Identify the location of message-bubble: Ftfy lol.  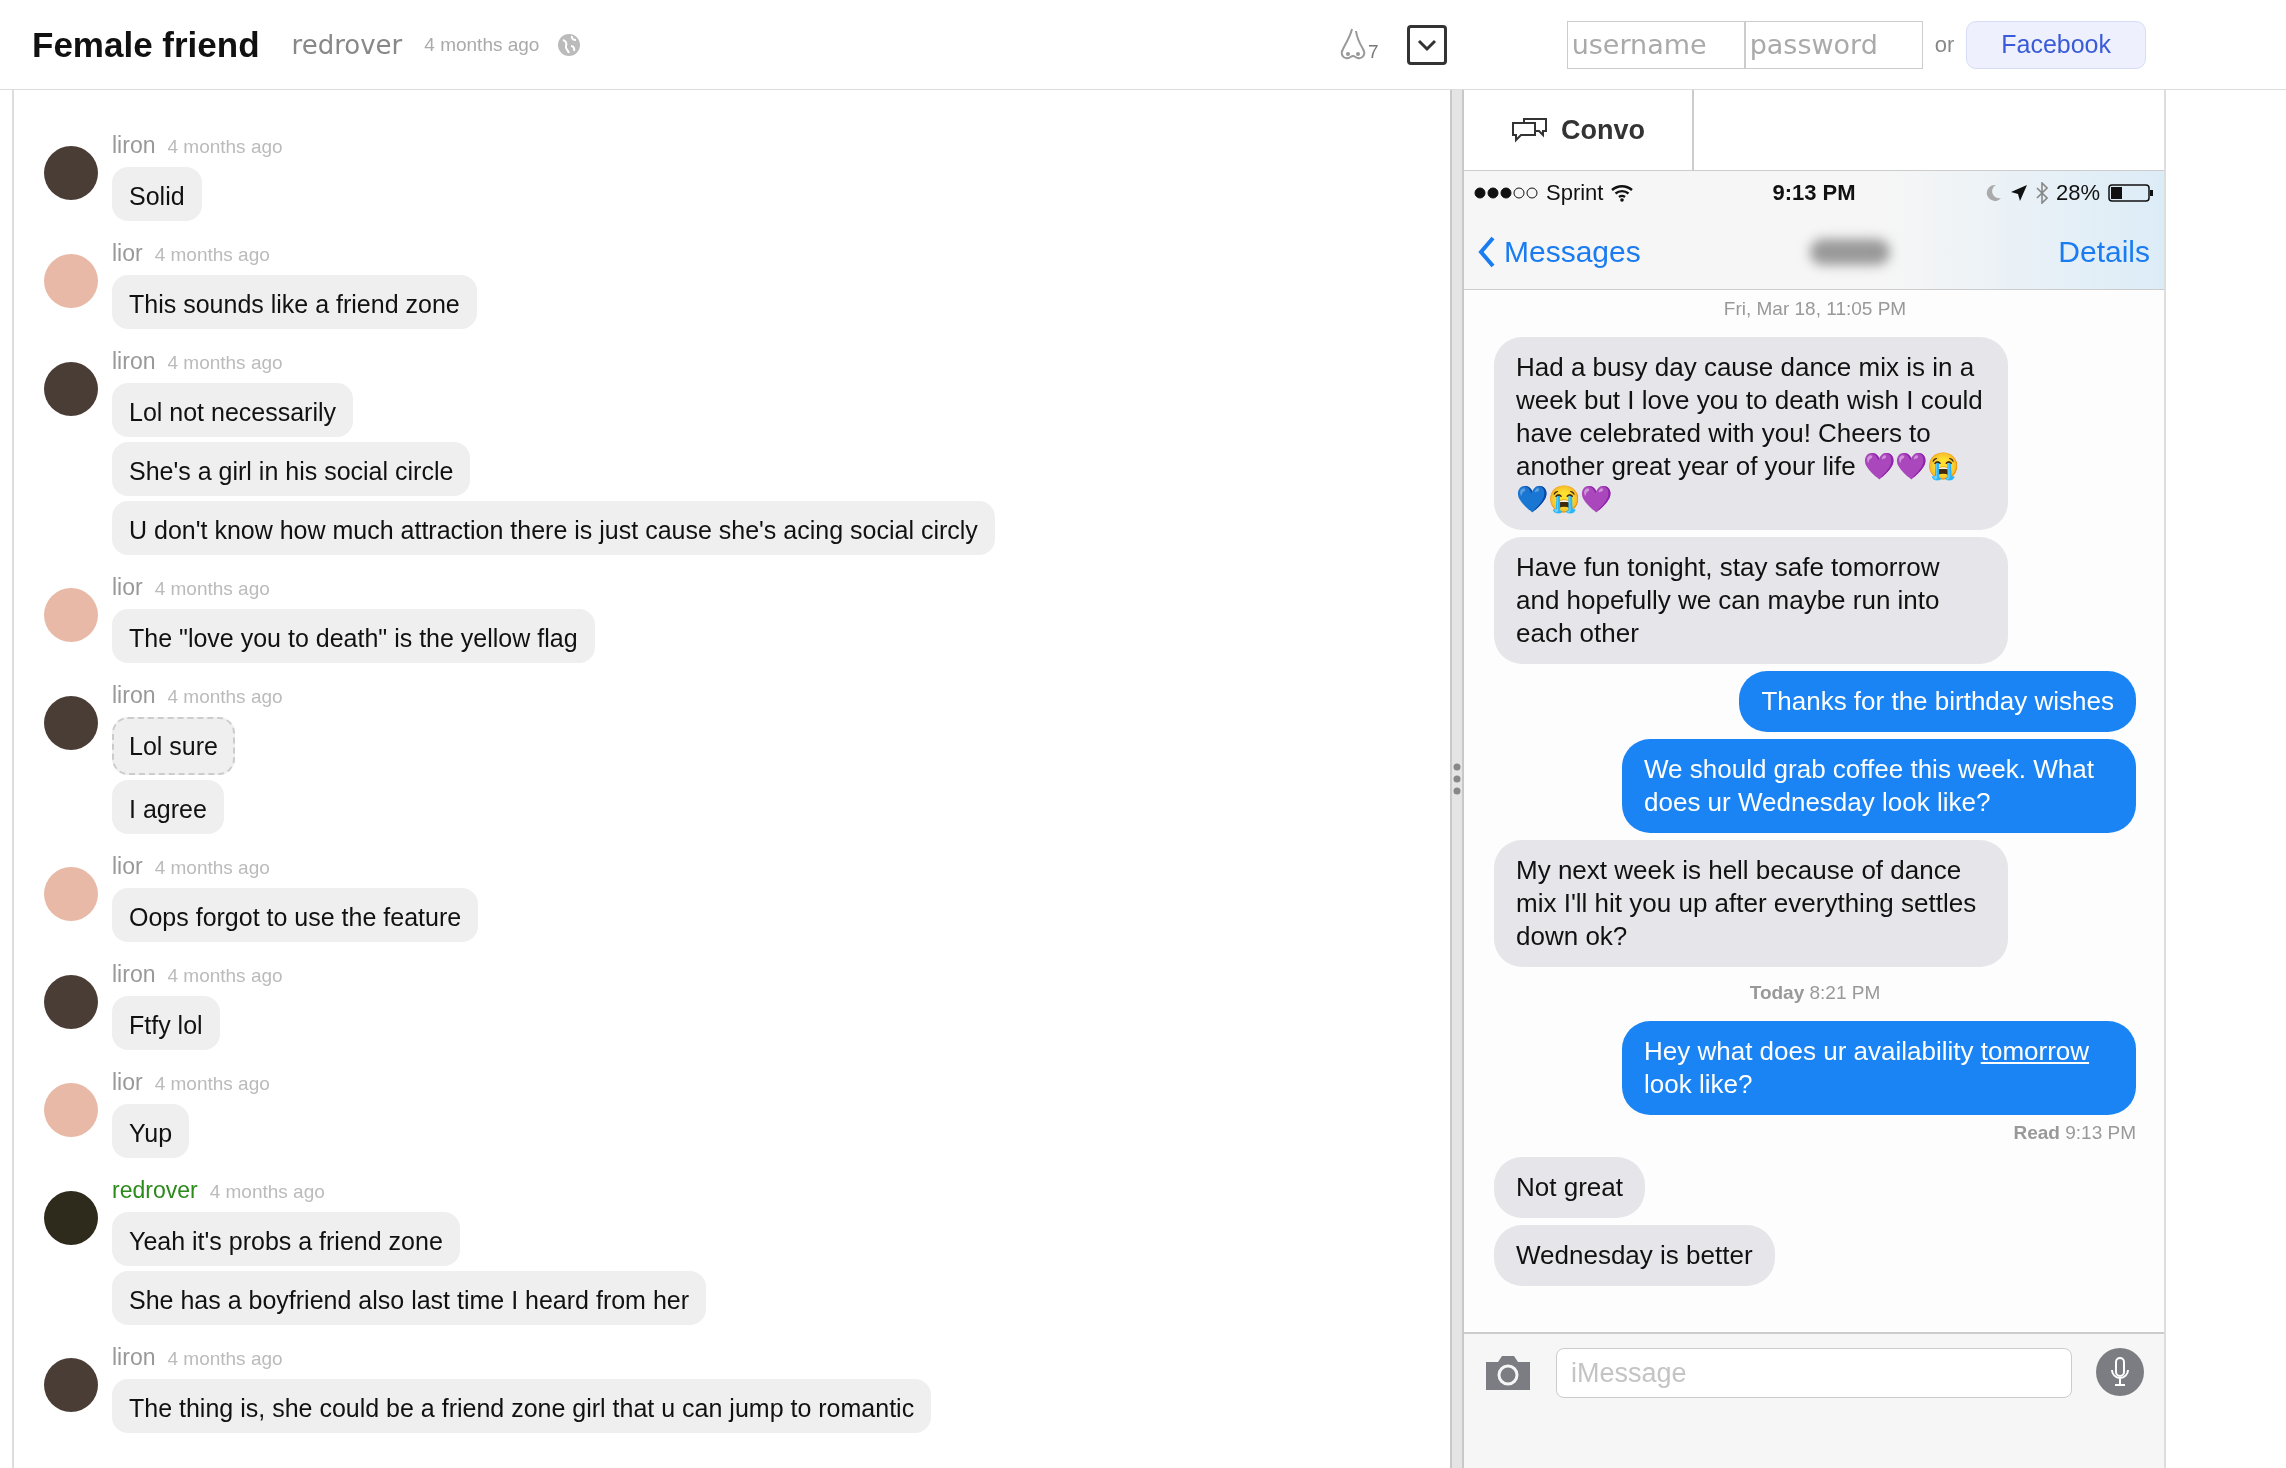
(166, 1023).